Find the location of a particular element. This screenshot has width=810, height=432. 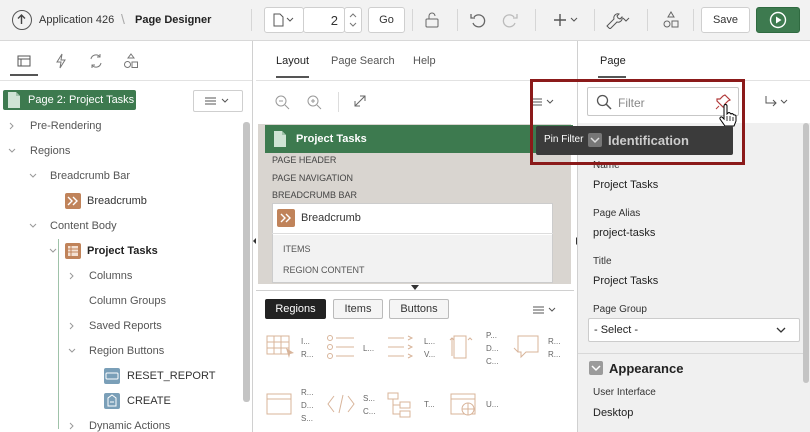

tree-project-tasks: Project Tasks is located at coordinates (122, 251).